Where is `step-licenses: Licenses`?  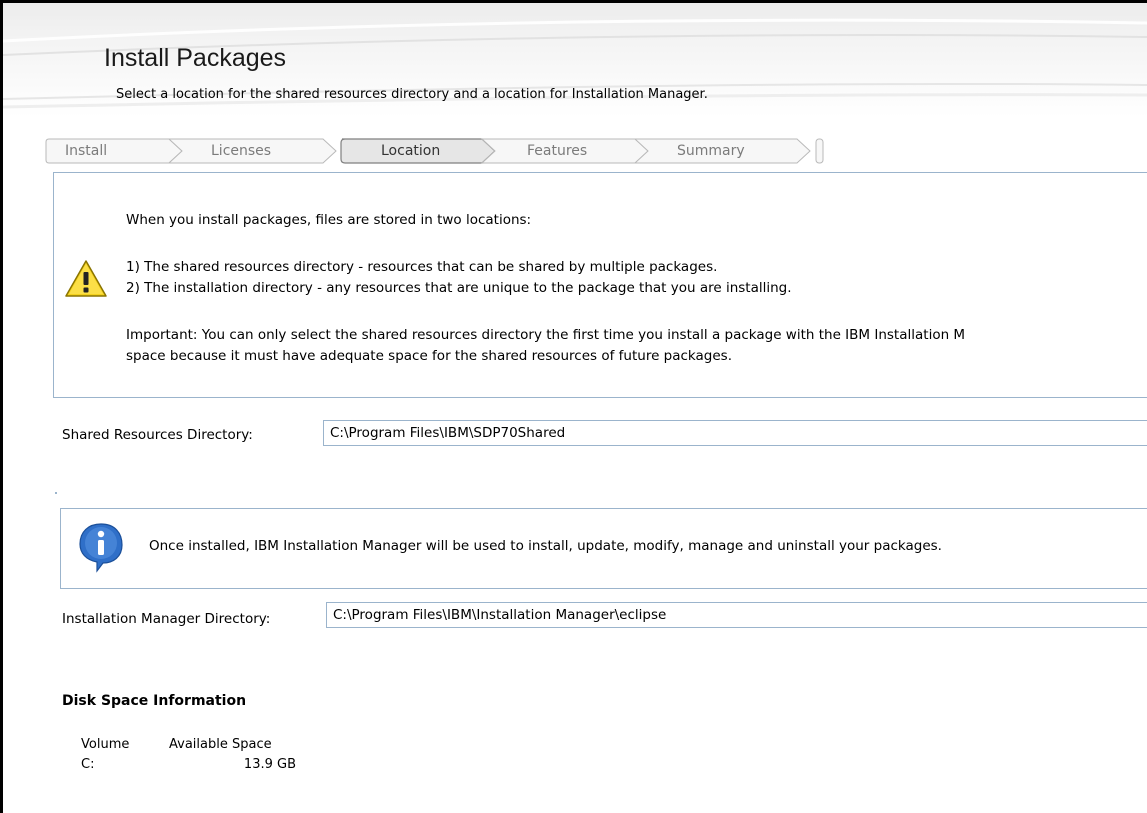
step-licenses: Licenses is located at coordinates (255, 151).